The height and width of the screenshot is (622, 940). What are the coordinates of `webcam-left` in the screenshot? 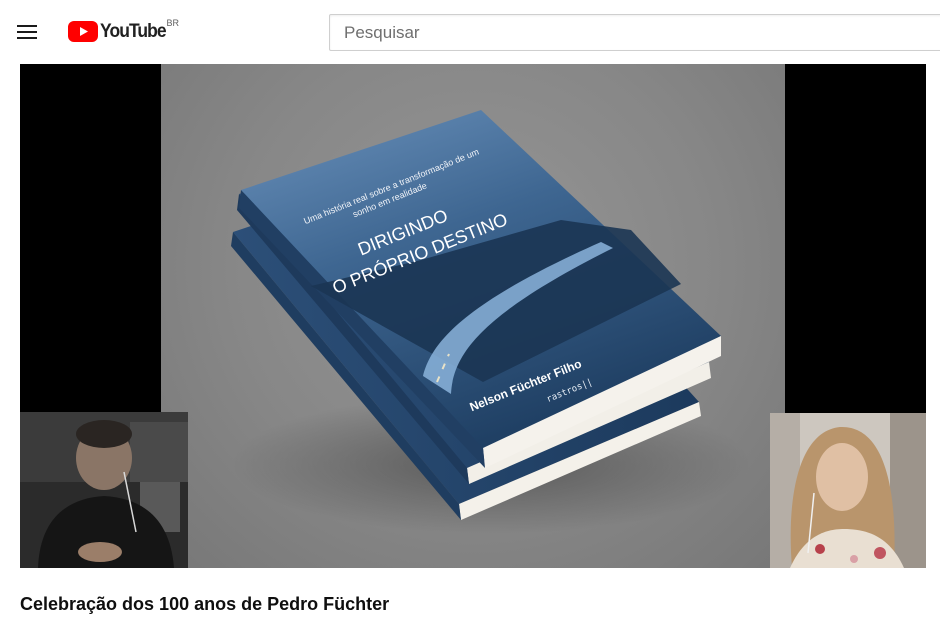 It's located at (104, 490).